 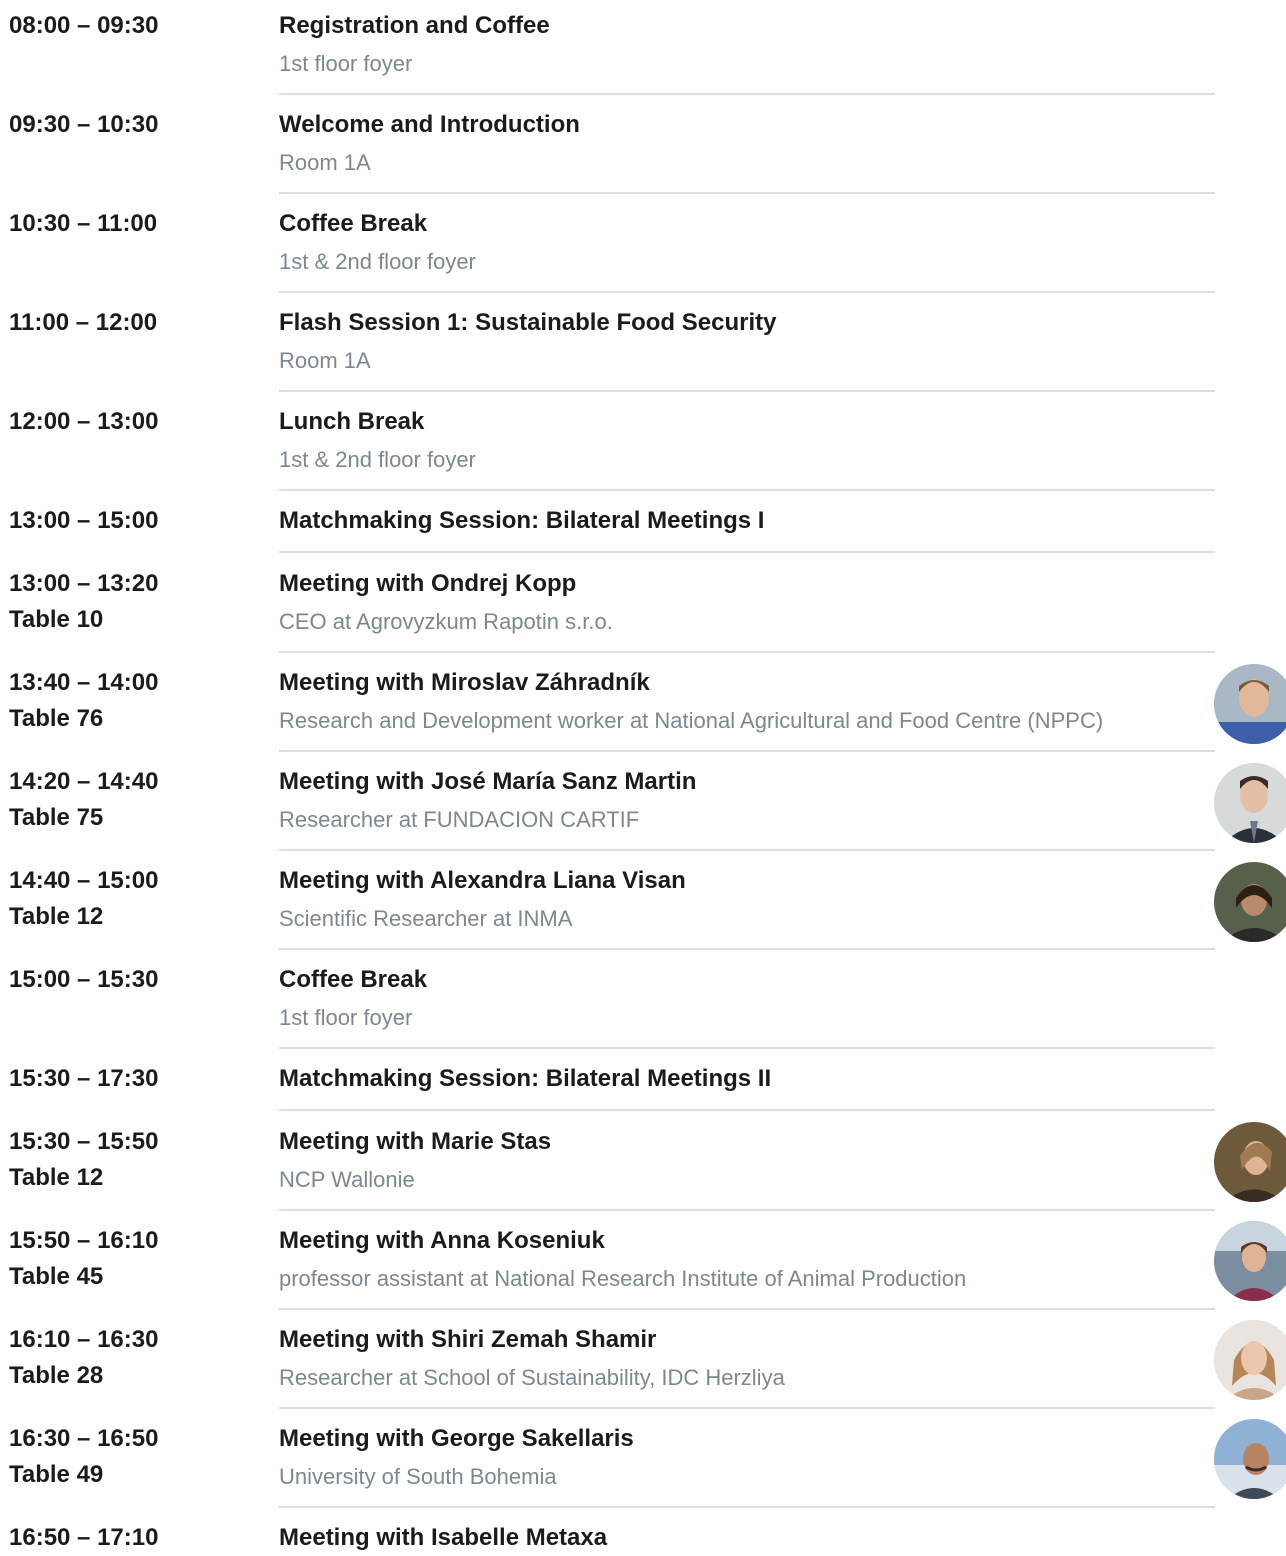 What do you see at coordinates (84, 1537) in the screenshot?
I see `time-slot: 16:50 – 17:10` at bounding box center [84, 1537].